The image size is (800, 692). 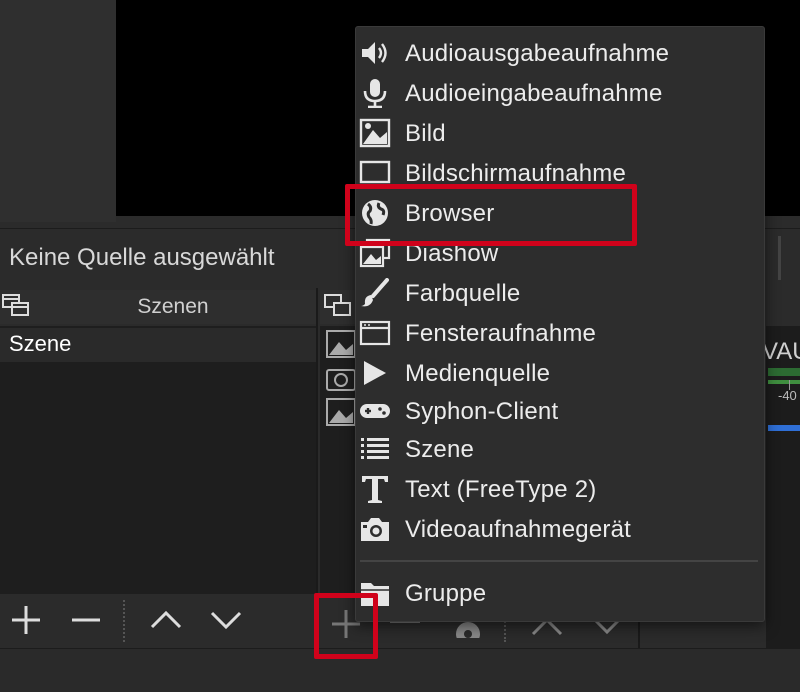 I want to click on menu-item-label: Farbquelle, so click(x=463, y=293).